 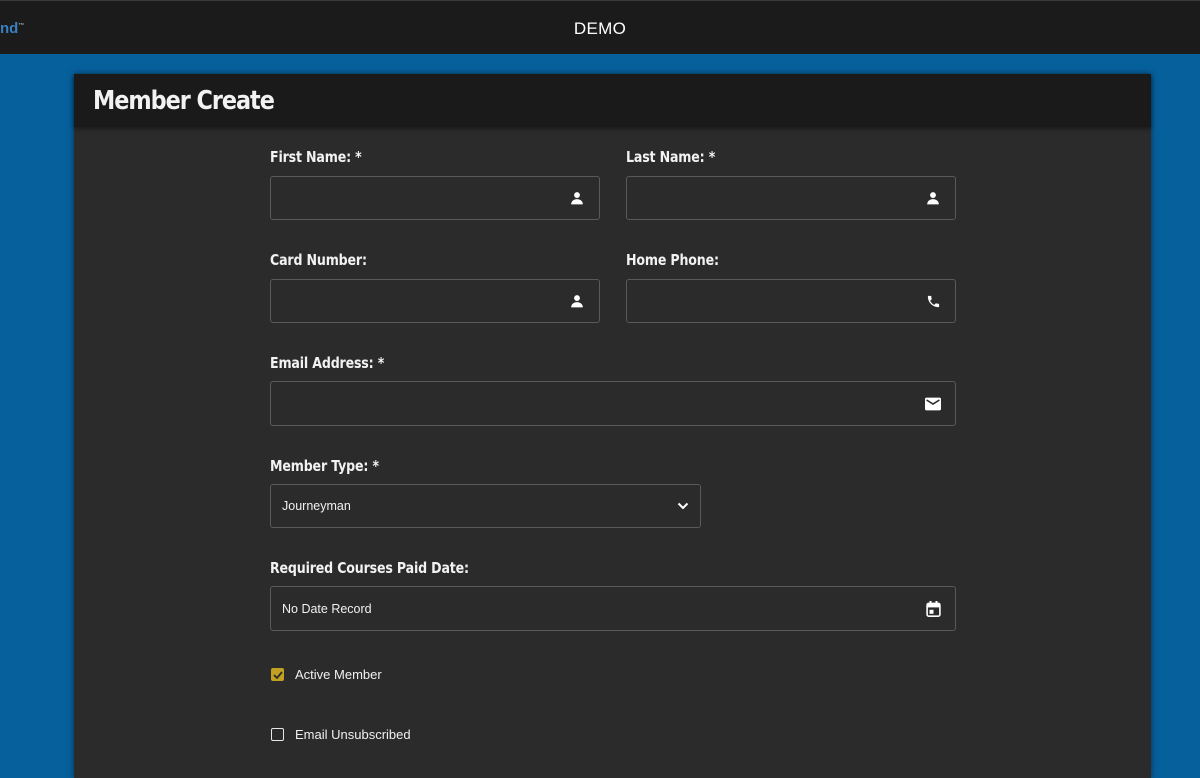 I want to click on calendar-icon, so click(x=933, y=608).